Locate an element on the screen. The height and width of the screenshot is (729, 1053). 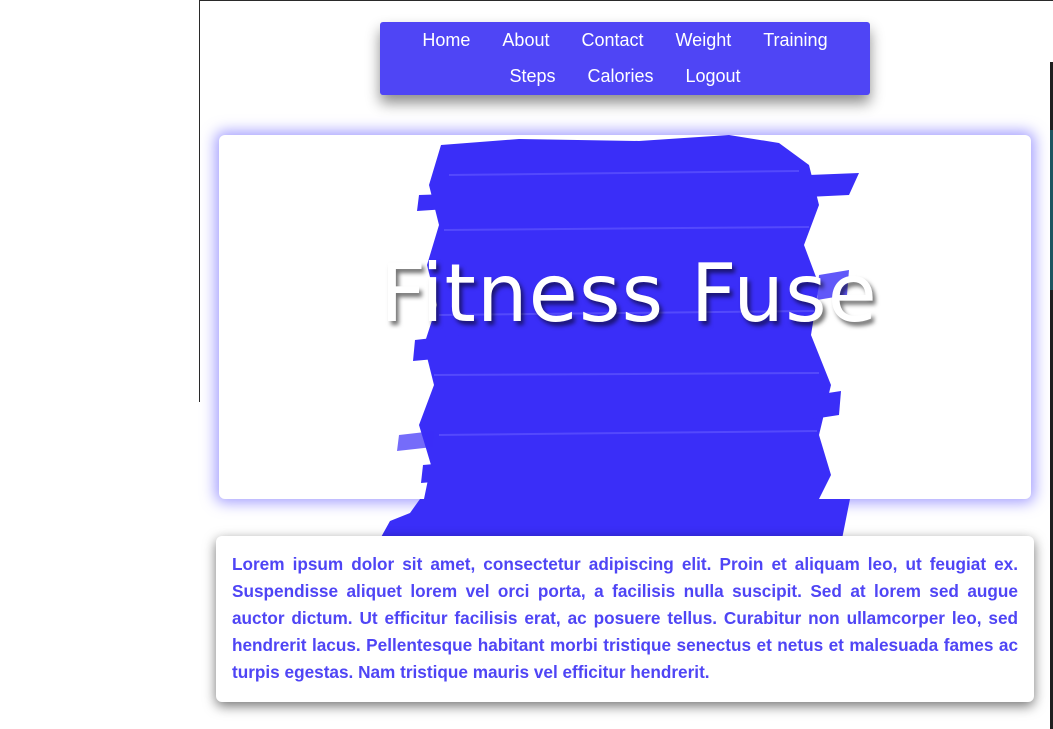
nav-row-secondary: Steps Calories Logout is located at coordinates (624, 77).